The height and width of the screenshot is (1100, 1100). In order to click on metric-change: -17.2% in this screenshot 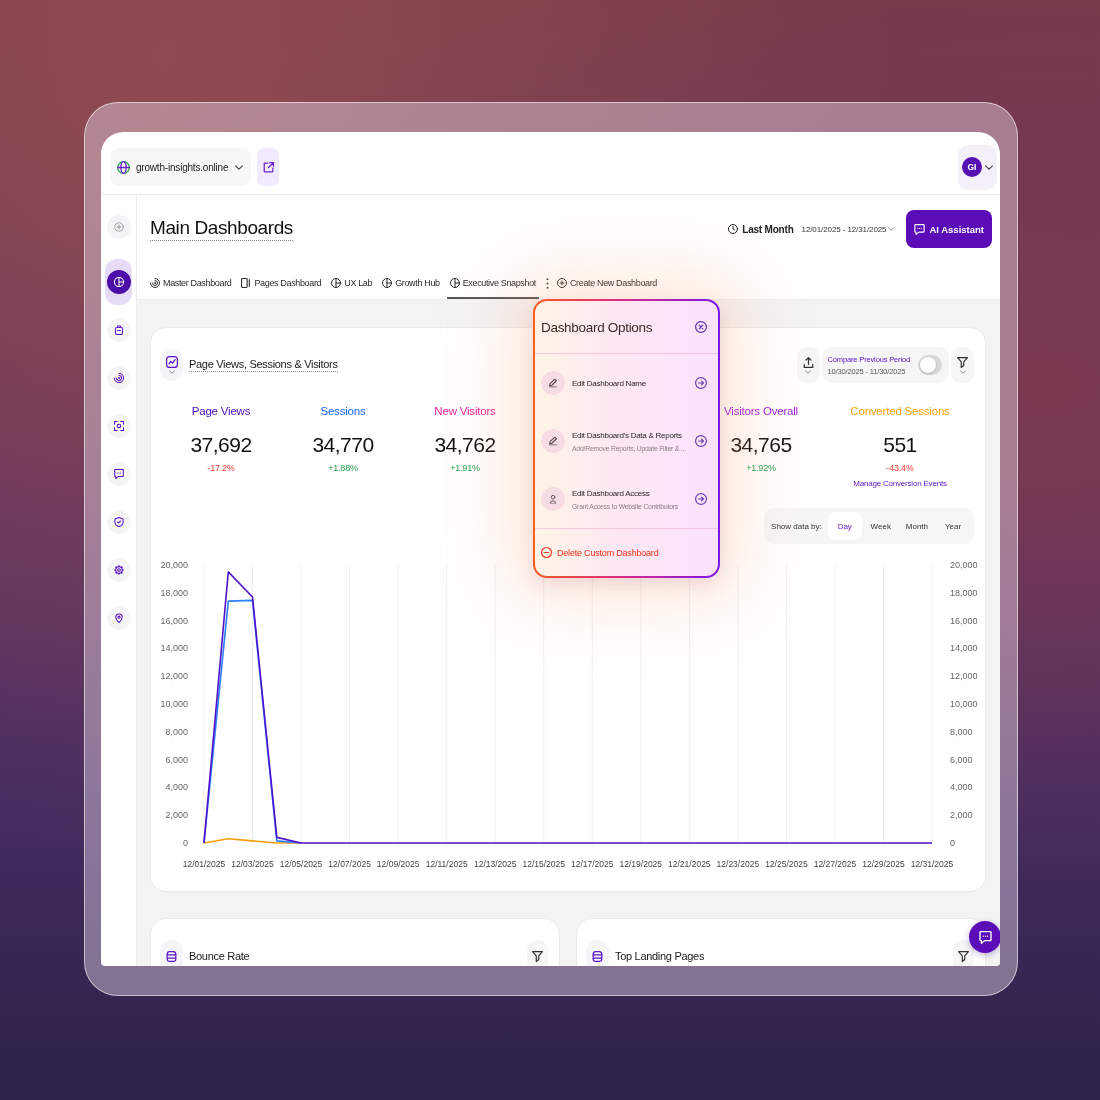, I will do `click(221, 468)`.